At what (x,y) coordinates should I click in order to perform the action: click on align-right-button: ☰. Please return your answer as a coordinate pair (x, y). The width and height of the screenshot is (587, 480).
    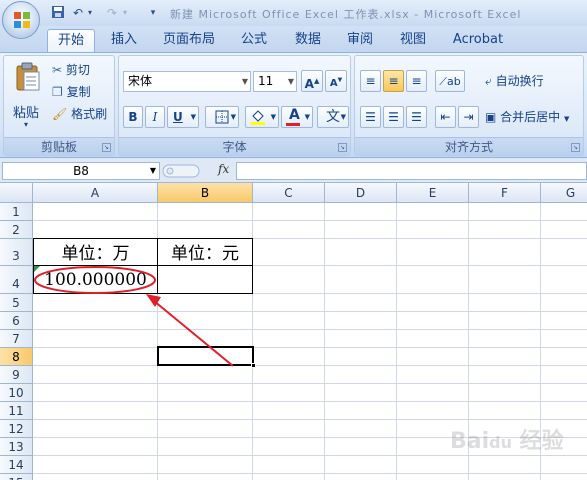
    Looking at the image, I should click on (416, 117).